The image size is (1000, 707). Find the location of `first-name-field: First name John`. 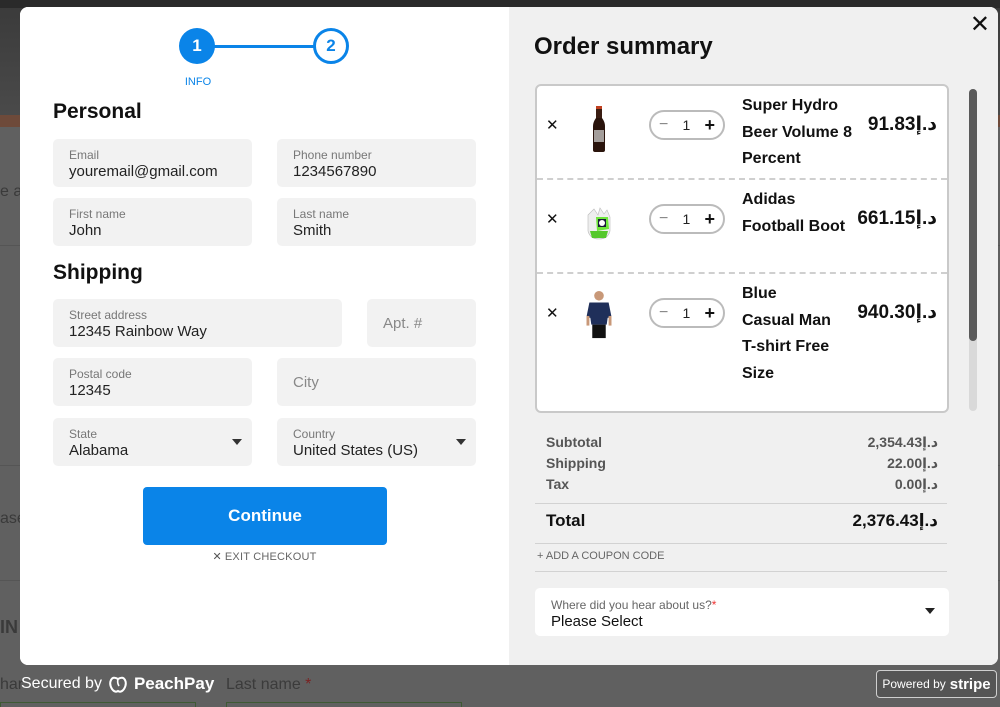

first-name-field: First name John is located at coordinates (152, 222).